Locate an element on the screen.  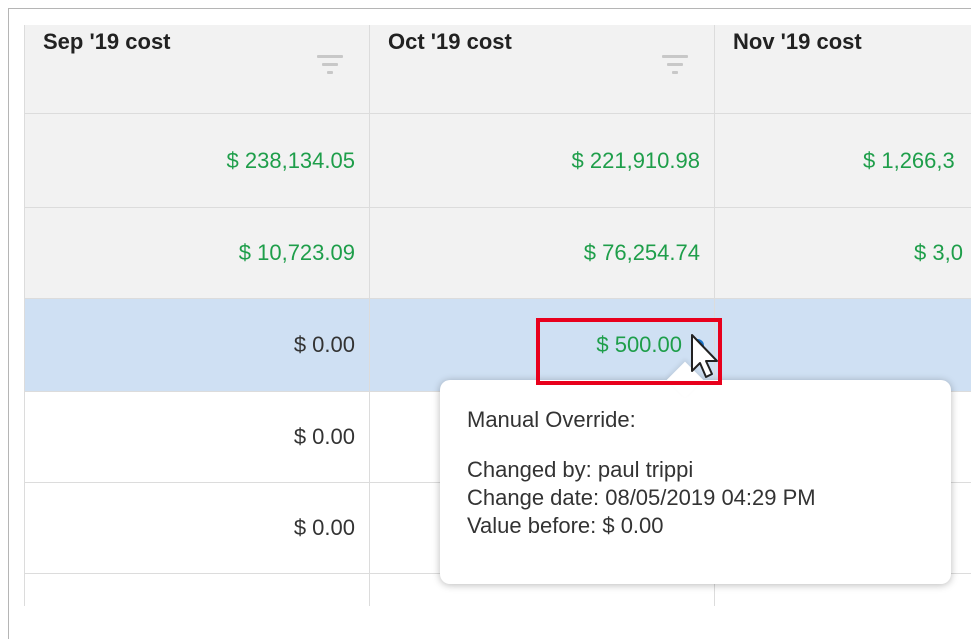
column-header-label: Sep '19 cost is located at coordinates (107, 41).